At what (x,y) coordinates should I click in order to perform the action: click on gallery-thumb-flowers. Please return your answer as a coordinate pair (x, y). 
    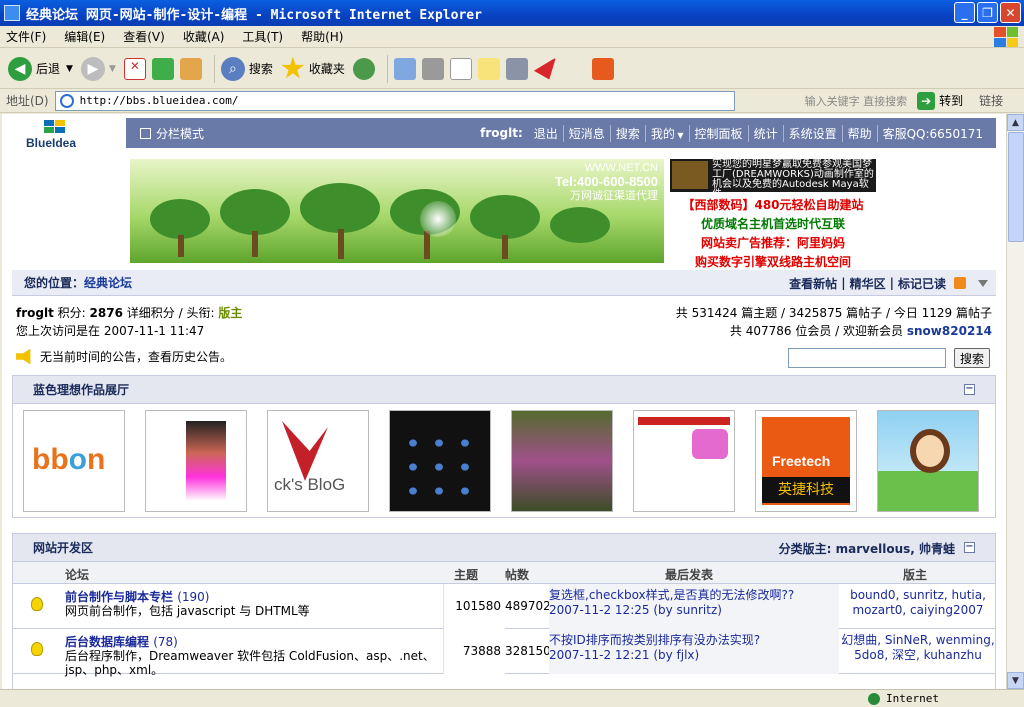
    Looking at the image, I should click on (562, 461).